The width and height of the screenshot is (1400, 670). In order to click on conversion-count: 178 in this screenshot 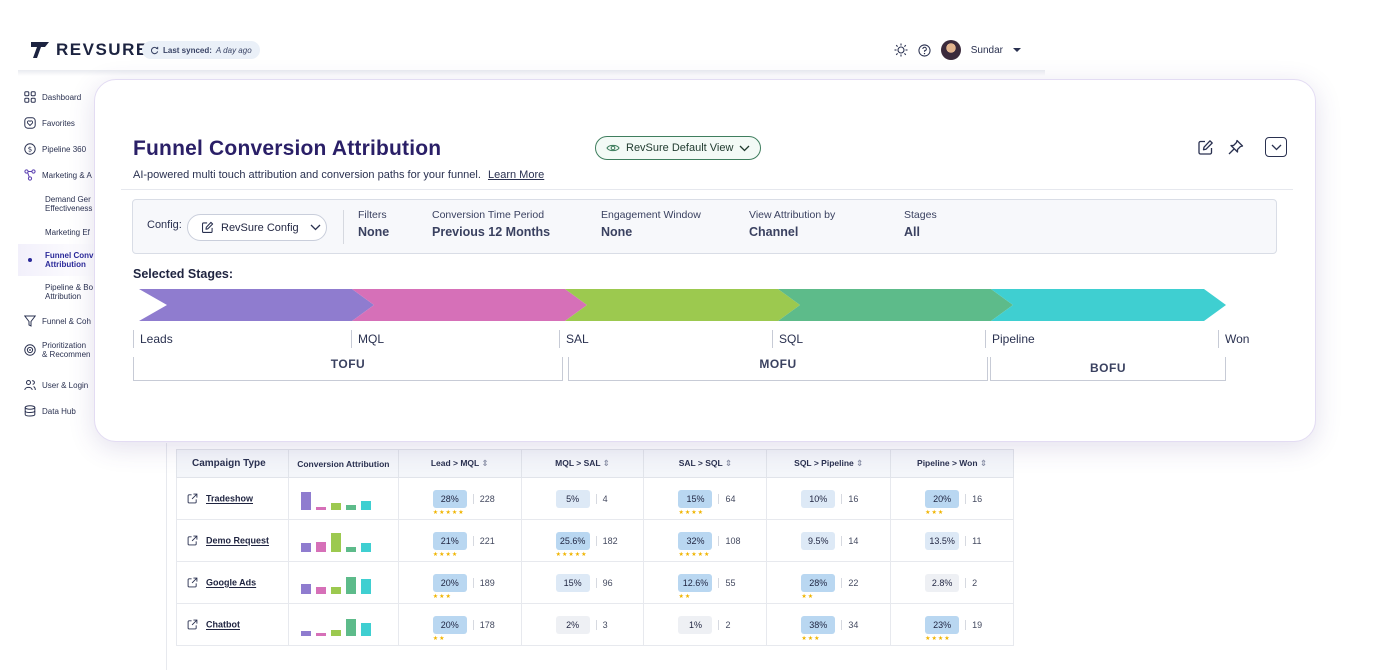, I will do `click(487, 624)`.